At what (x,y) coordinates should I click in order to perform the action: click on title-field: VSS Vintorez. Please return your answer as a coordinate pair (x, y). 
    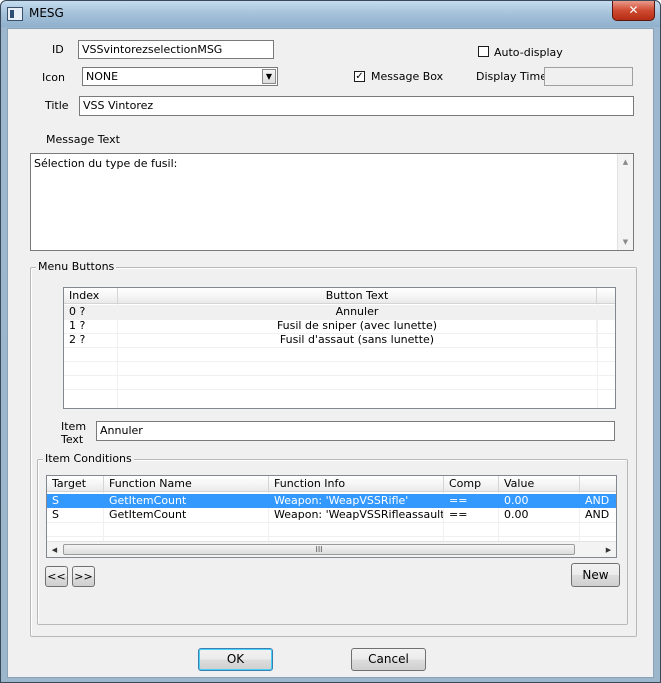
    Looking at the image, I should click on (356, 106).